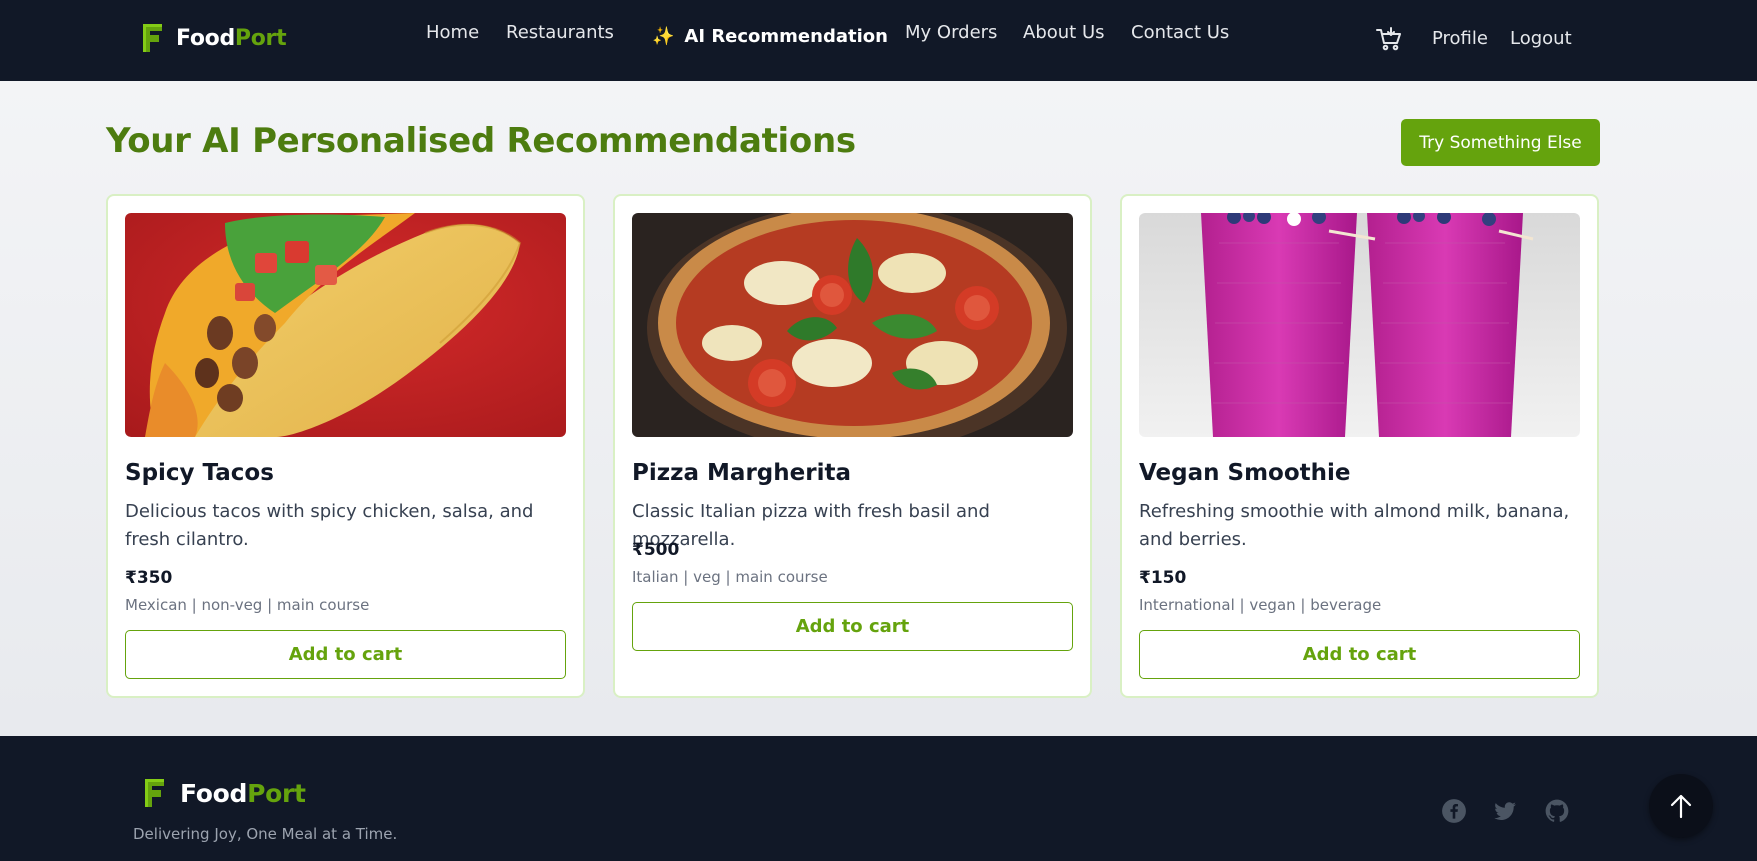 This screenshot has width=1757, height=861. I want to click on footer-brand-second: Port, so click(276, 793).